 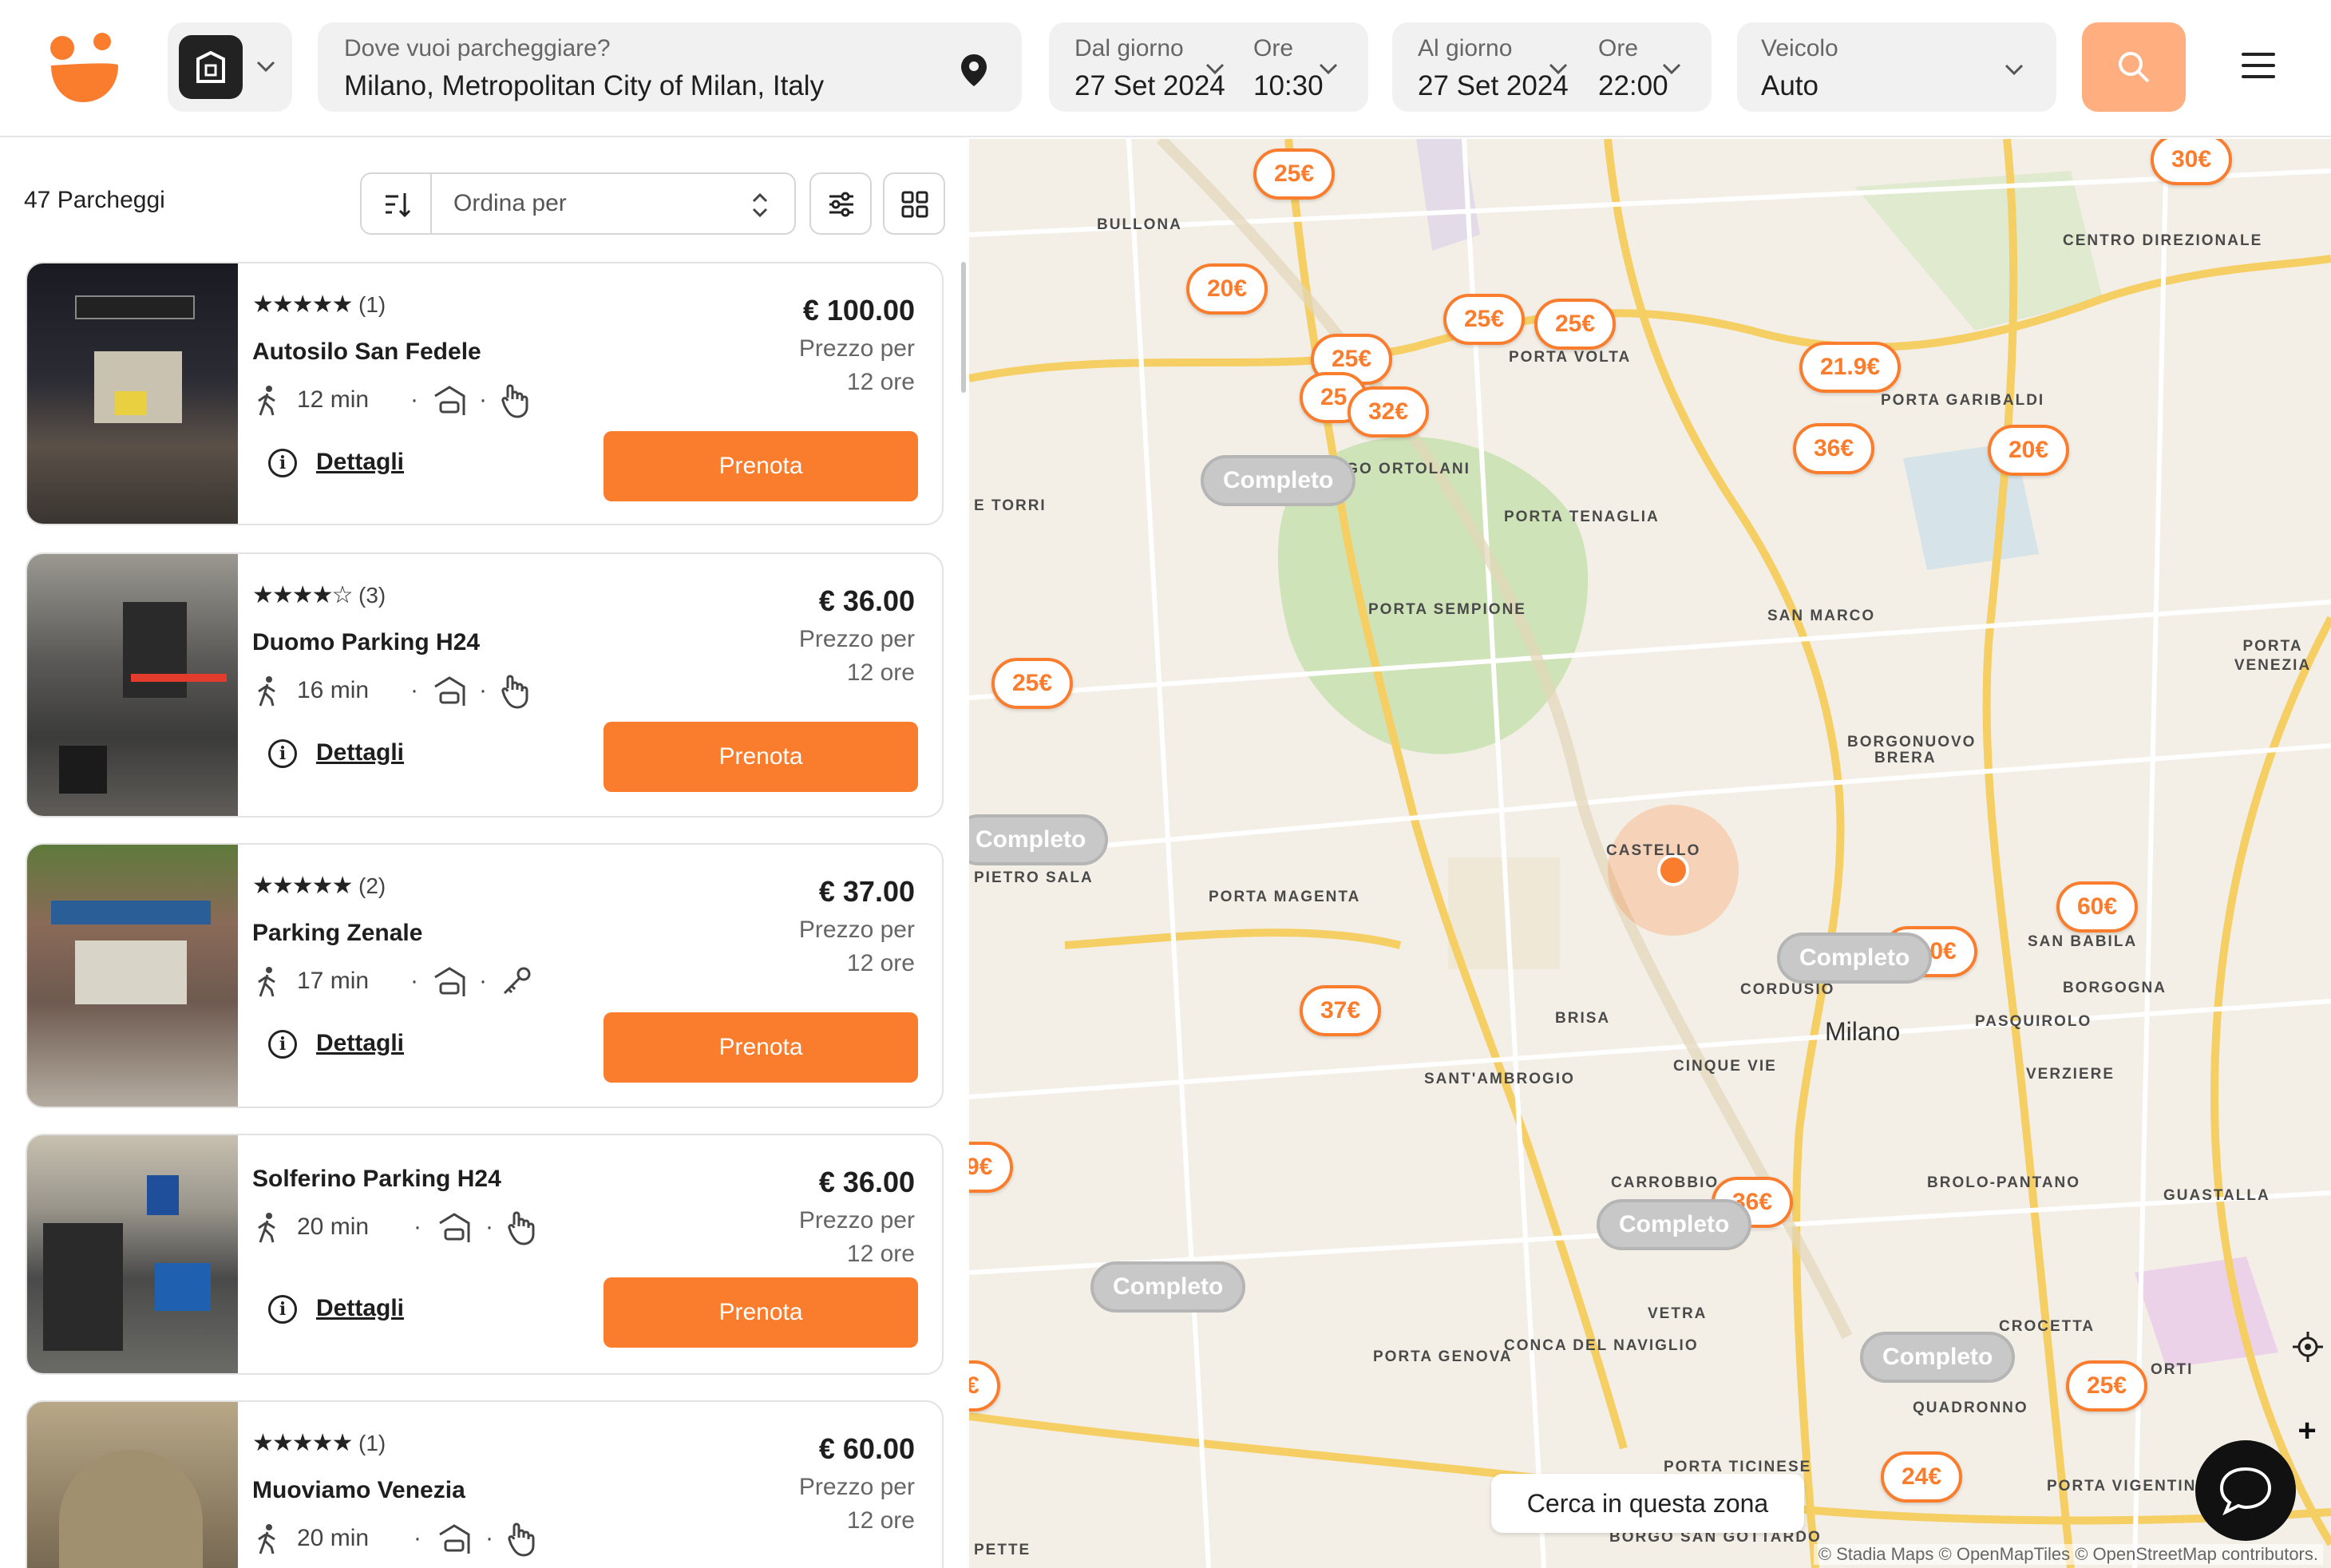 What do you see at coordinates (1648, 1503) in the screenshot?
I see `search-this-area-button: Cerca in questa zona` at bounding box center [1648, 1503].